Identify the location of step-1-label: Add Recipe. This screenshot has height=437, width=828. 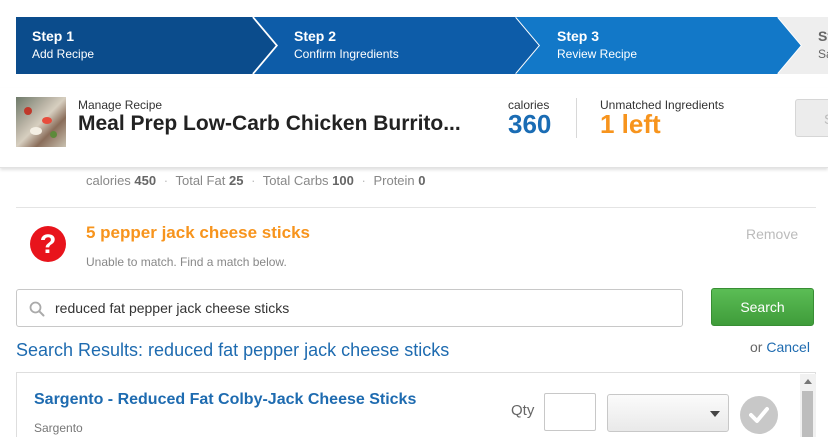
(63, 54).